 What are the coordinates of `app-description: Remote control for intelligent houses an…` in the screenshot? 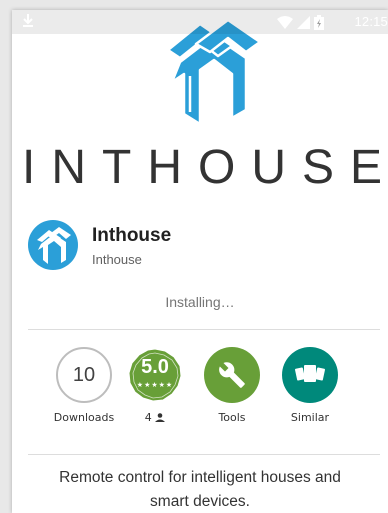 It's located at (200, 489).